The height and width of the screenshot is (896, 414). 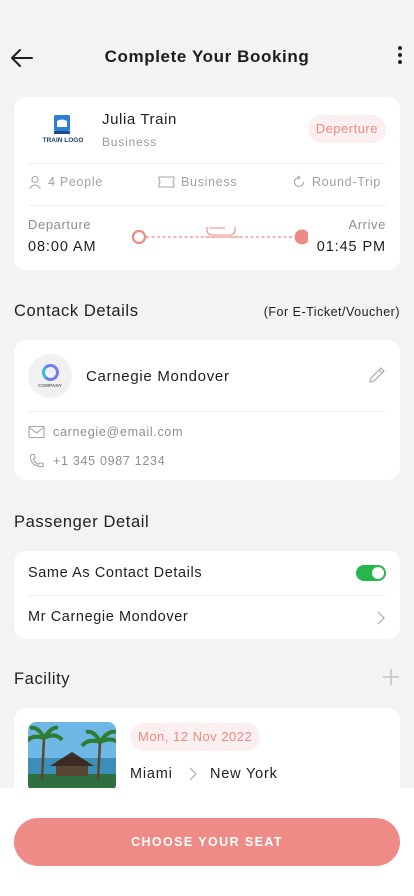 What do you see at coordinates (151, 774) in the screenshot?
I see `from-city: Miami` at bounding box center [151, 774].